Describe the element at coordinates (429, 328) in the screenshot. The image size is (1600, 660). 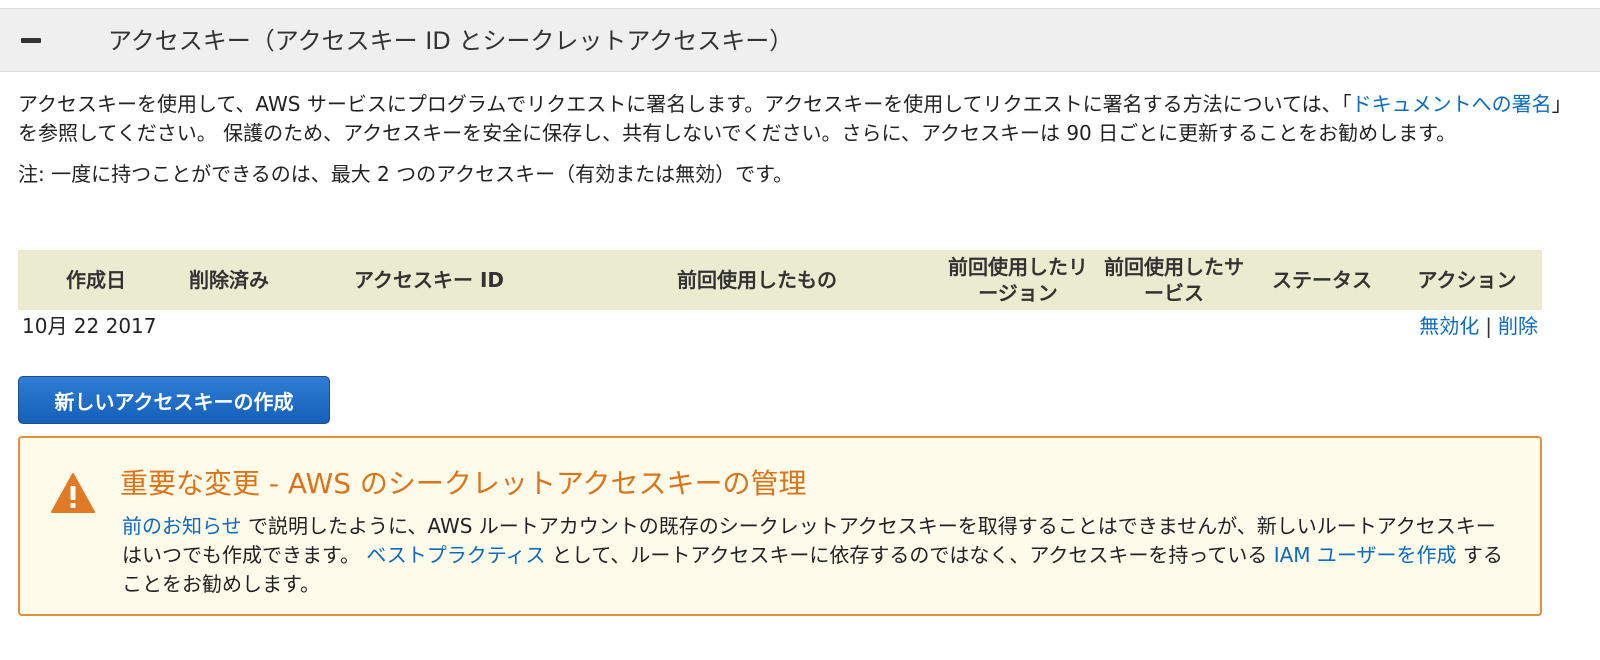
I see `cell-access-key-id` at that location.